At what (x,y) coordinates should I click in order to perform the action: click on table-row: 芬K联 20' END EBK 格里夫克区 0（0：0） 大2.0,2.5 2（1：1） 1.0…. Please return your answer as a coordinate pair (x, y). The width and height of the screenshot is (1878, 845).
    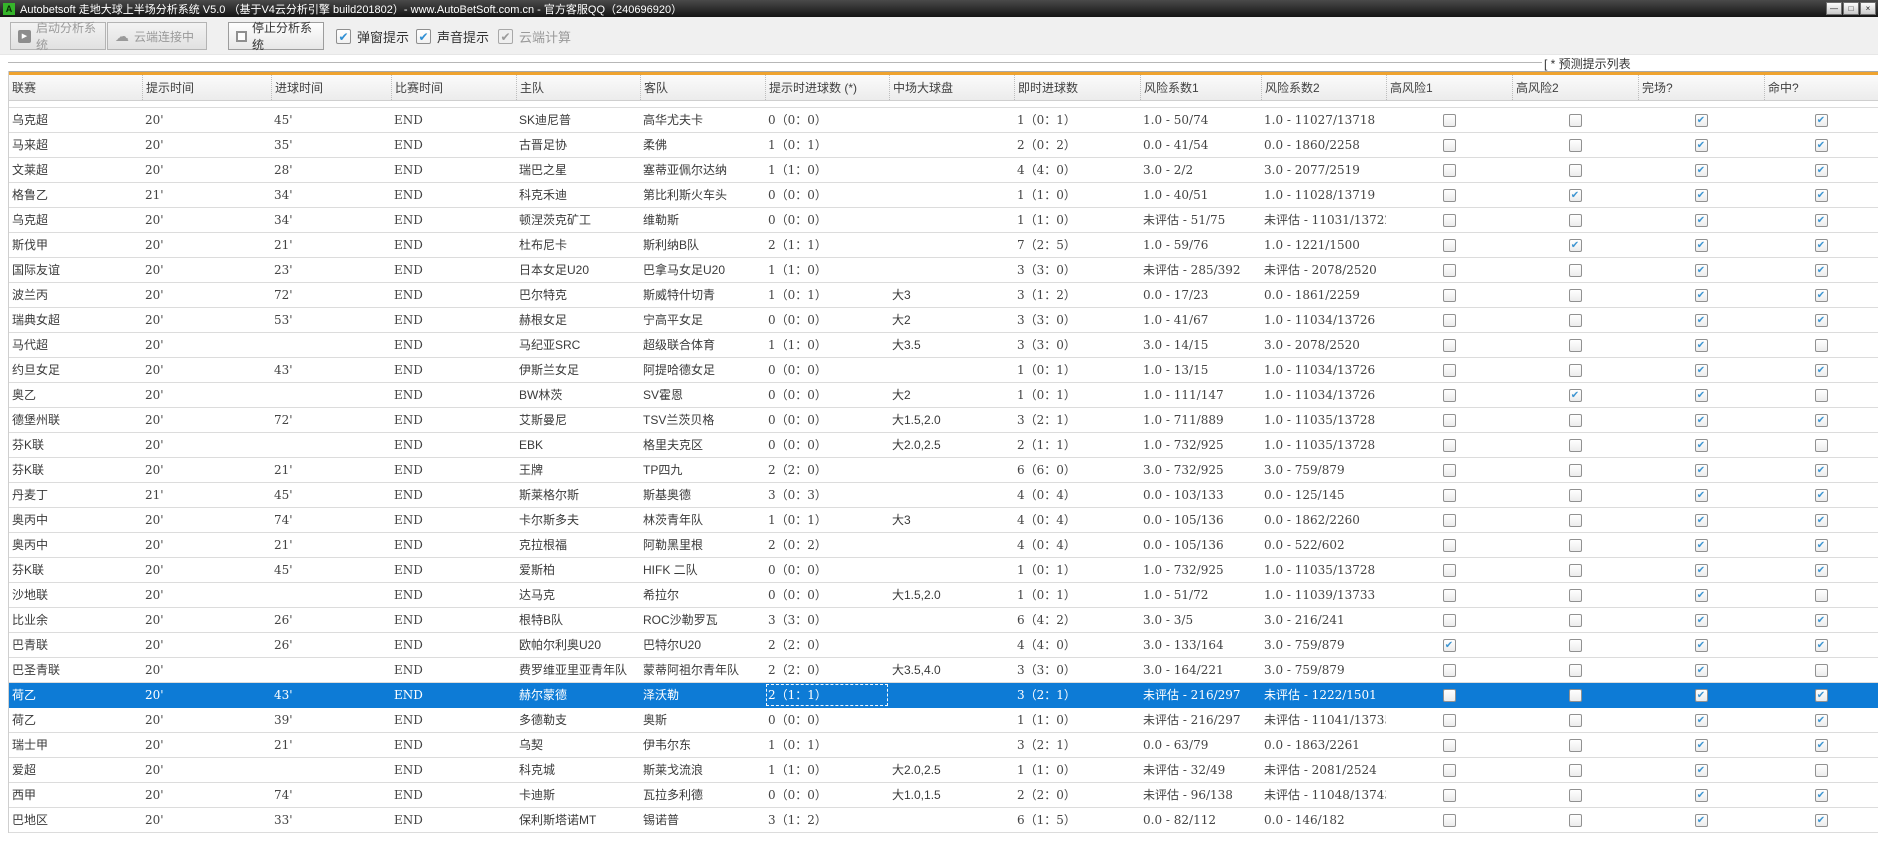
    Looking at the image, I should click on (943, 445).